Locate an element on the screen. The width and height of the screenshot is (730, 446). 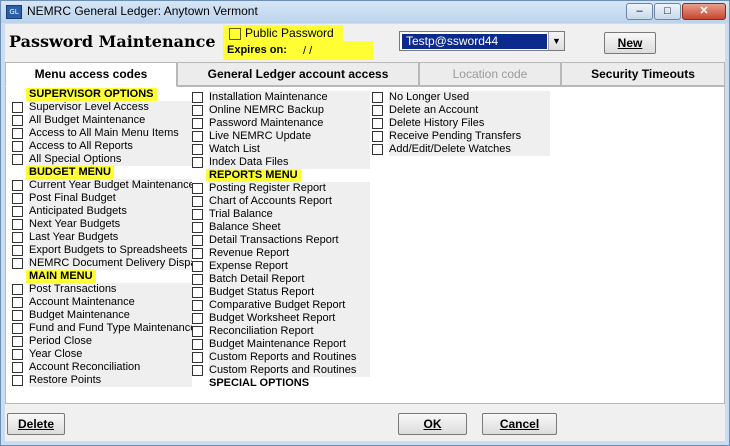
permission-row: Access to All Reports is located at coordinates (102, 146).